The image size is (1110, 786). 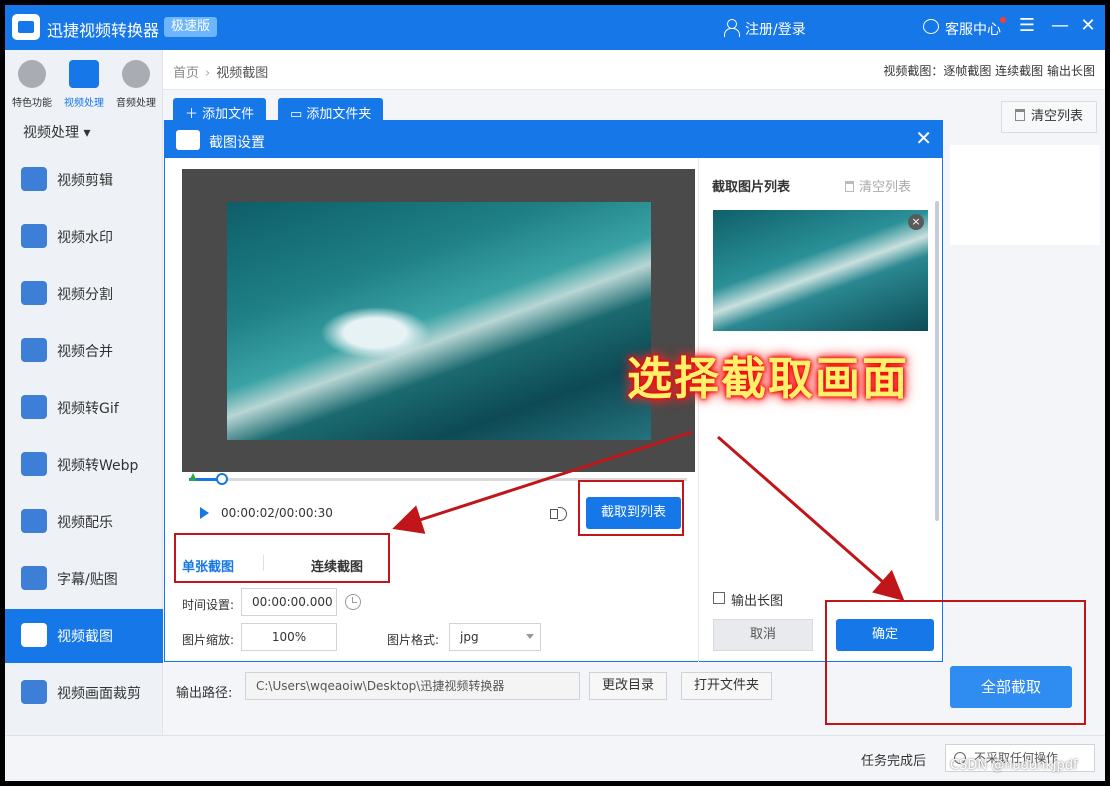 What do you see at coordinates (727, 686) in the screenshot?
I see `open-folder-button: 打开文件夹` at bounding box center [727, 686].